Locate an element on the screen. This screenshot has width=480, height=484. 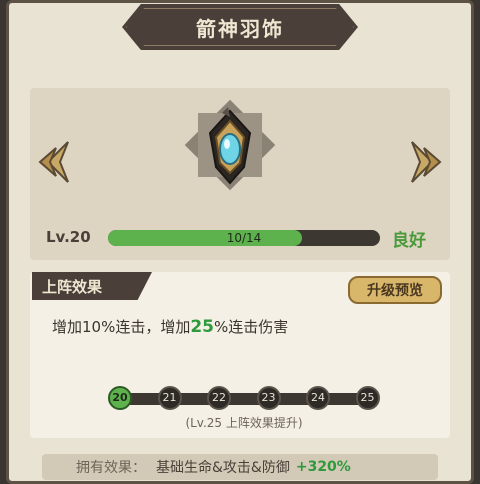
owned-effect-bar: 拥有效果： 基础生命&攻击&防御 +320% is located at coordinates (240, 467).